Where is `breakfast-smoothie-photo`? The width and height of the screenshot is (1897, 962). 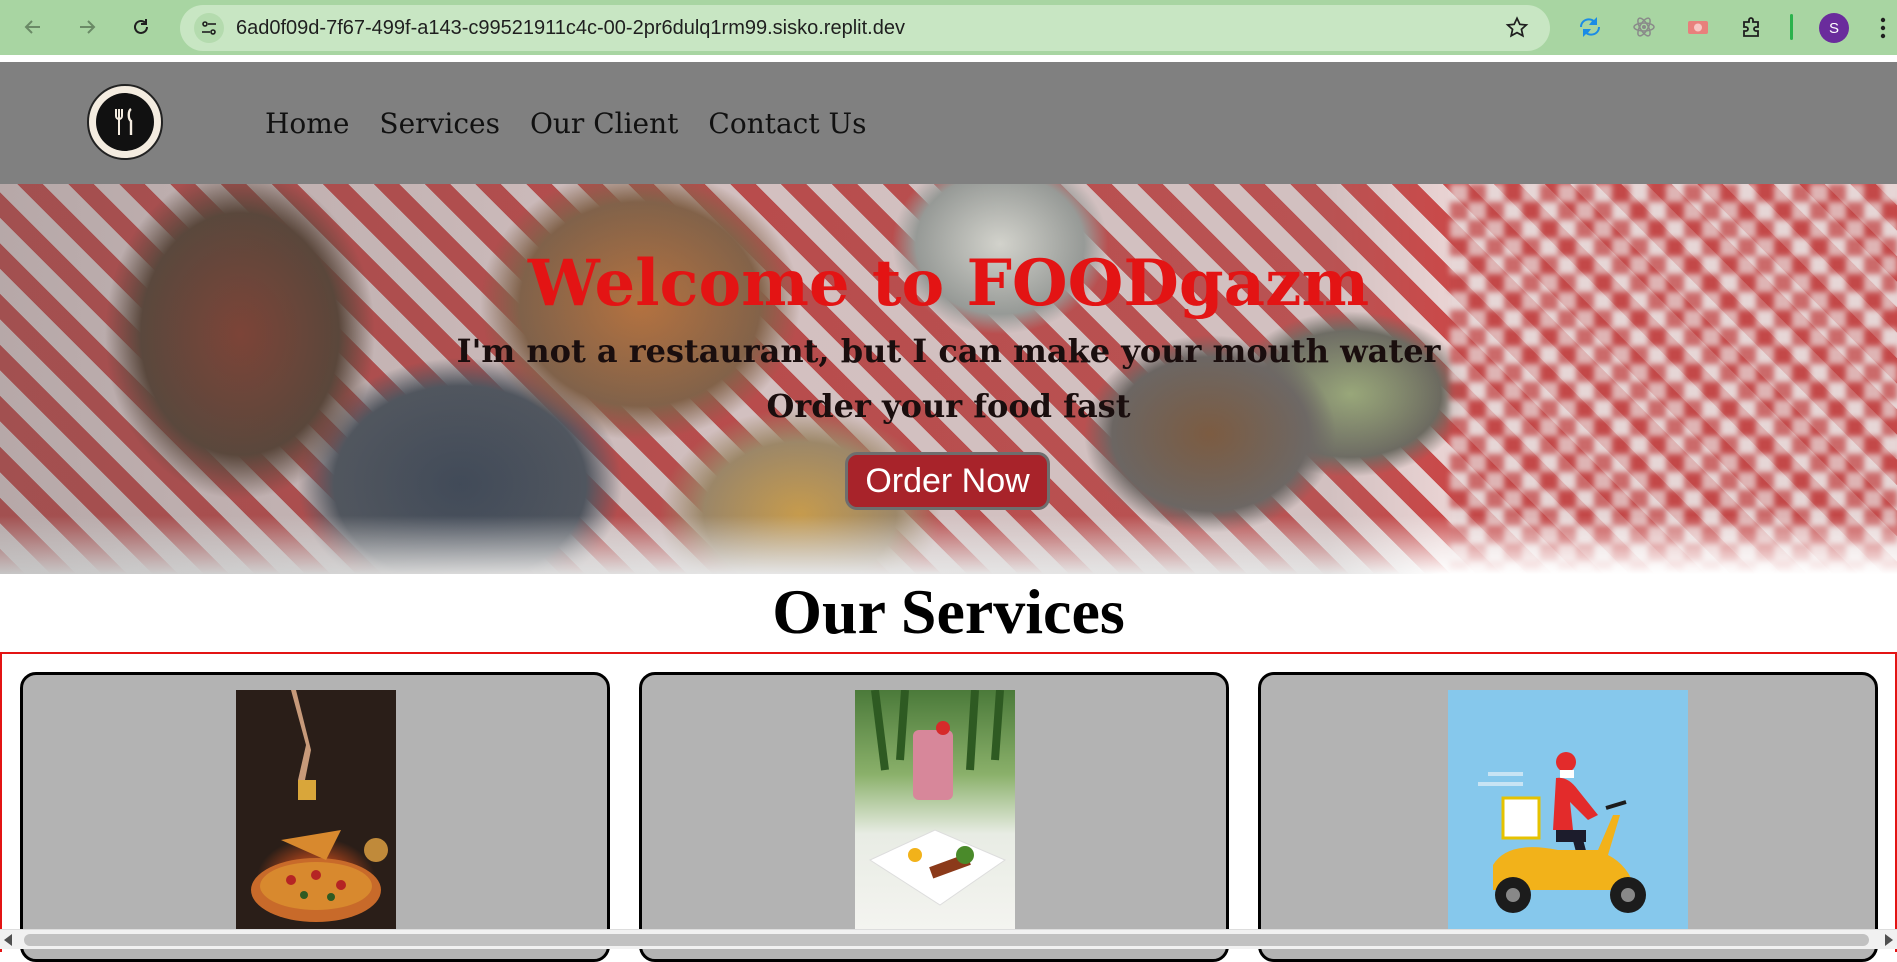
breakfast-smoothie-photo is located at coordinates (935, 810).